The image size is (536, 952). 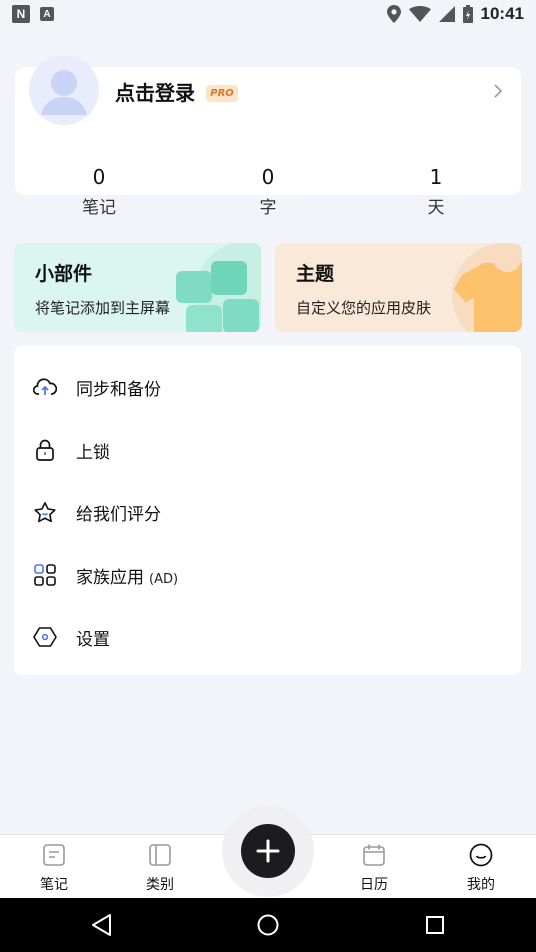 What do you see at coordinates (103, 925) in the screenshot?
I see `back-icon` at bounding box center [103, 925].